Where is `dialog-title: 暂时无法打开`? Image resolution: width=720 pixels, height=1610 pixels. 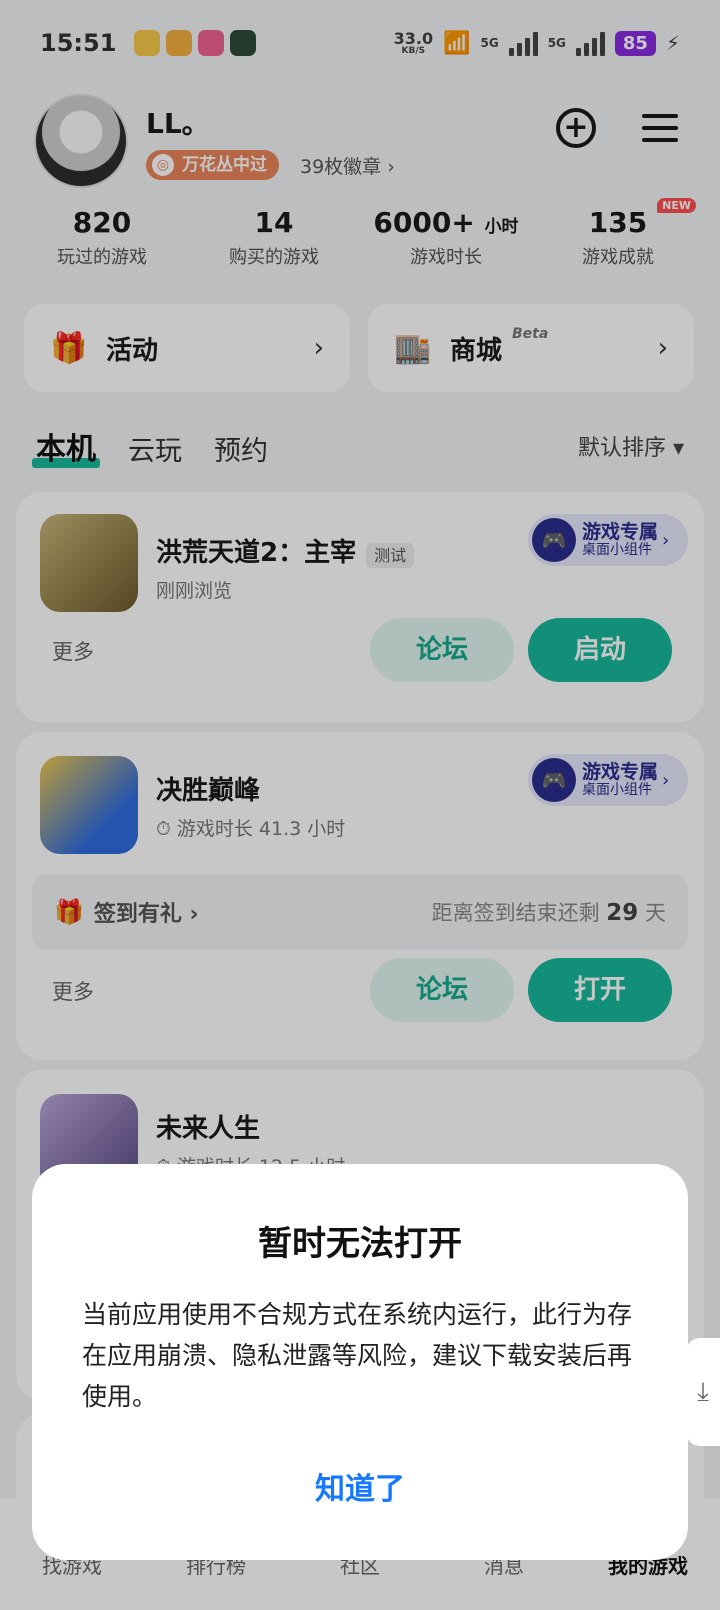 dialog-title: 暂时无法打开 is located at coordinates (360, 1244).